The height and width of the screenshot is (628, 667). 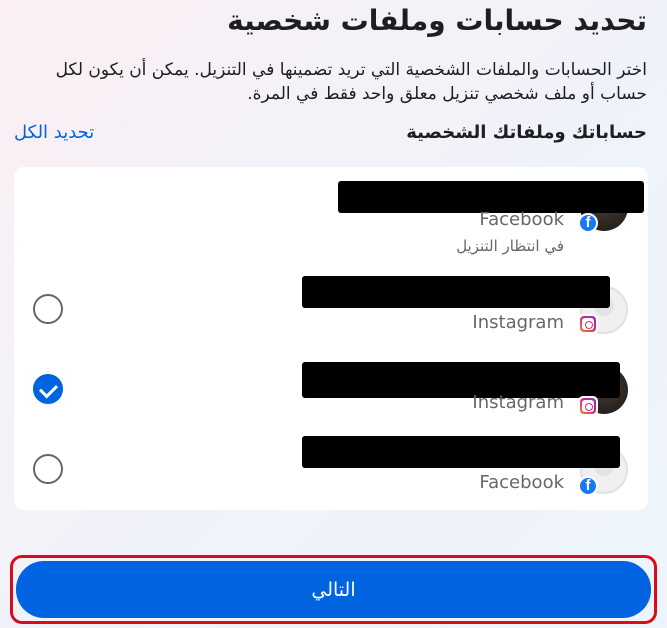 What do you see at coordinates (437, 20) in the screenshot?
I see `page-title: تحديد حسابات وملفات شخصية` at bounding box center [437, 20].